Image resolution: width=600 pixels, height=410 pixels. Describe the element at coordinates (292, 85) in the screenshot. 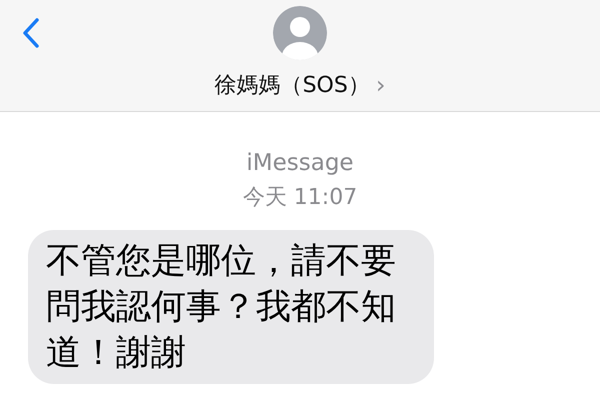

I see `contact-name: 徐媽媽（SOS）` at that location.